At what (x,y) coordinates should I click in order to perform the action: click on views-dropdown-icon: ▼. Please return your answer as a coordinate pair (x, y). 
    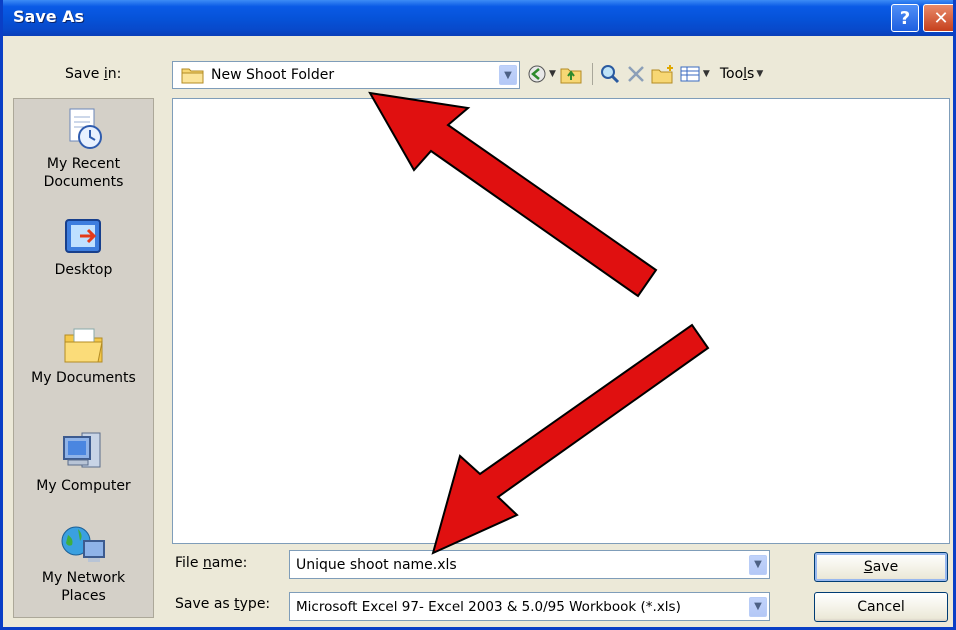
    Looking at the image, I should click on (706, 74).